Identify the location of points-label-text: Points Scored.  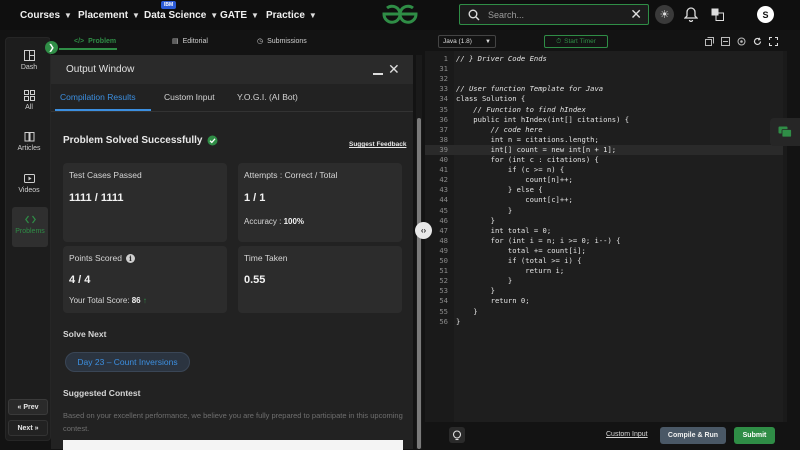
(95, 258).